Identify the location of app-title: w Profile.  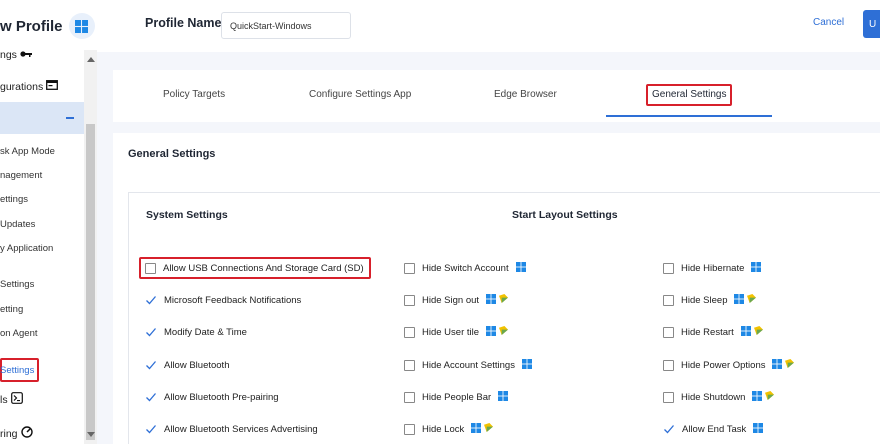
(47, 26).